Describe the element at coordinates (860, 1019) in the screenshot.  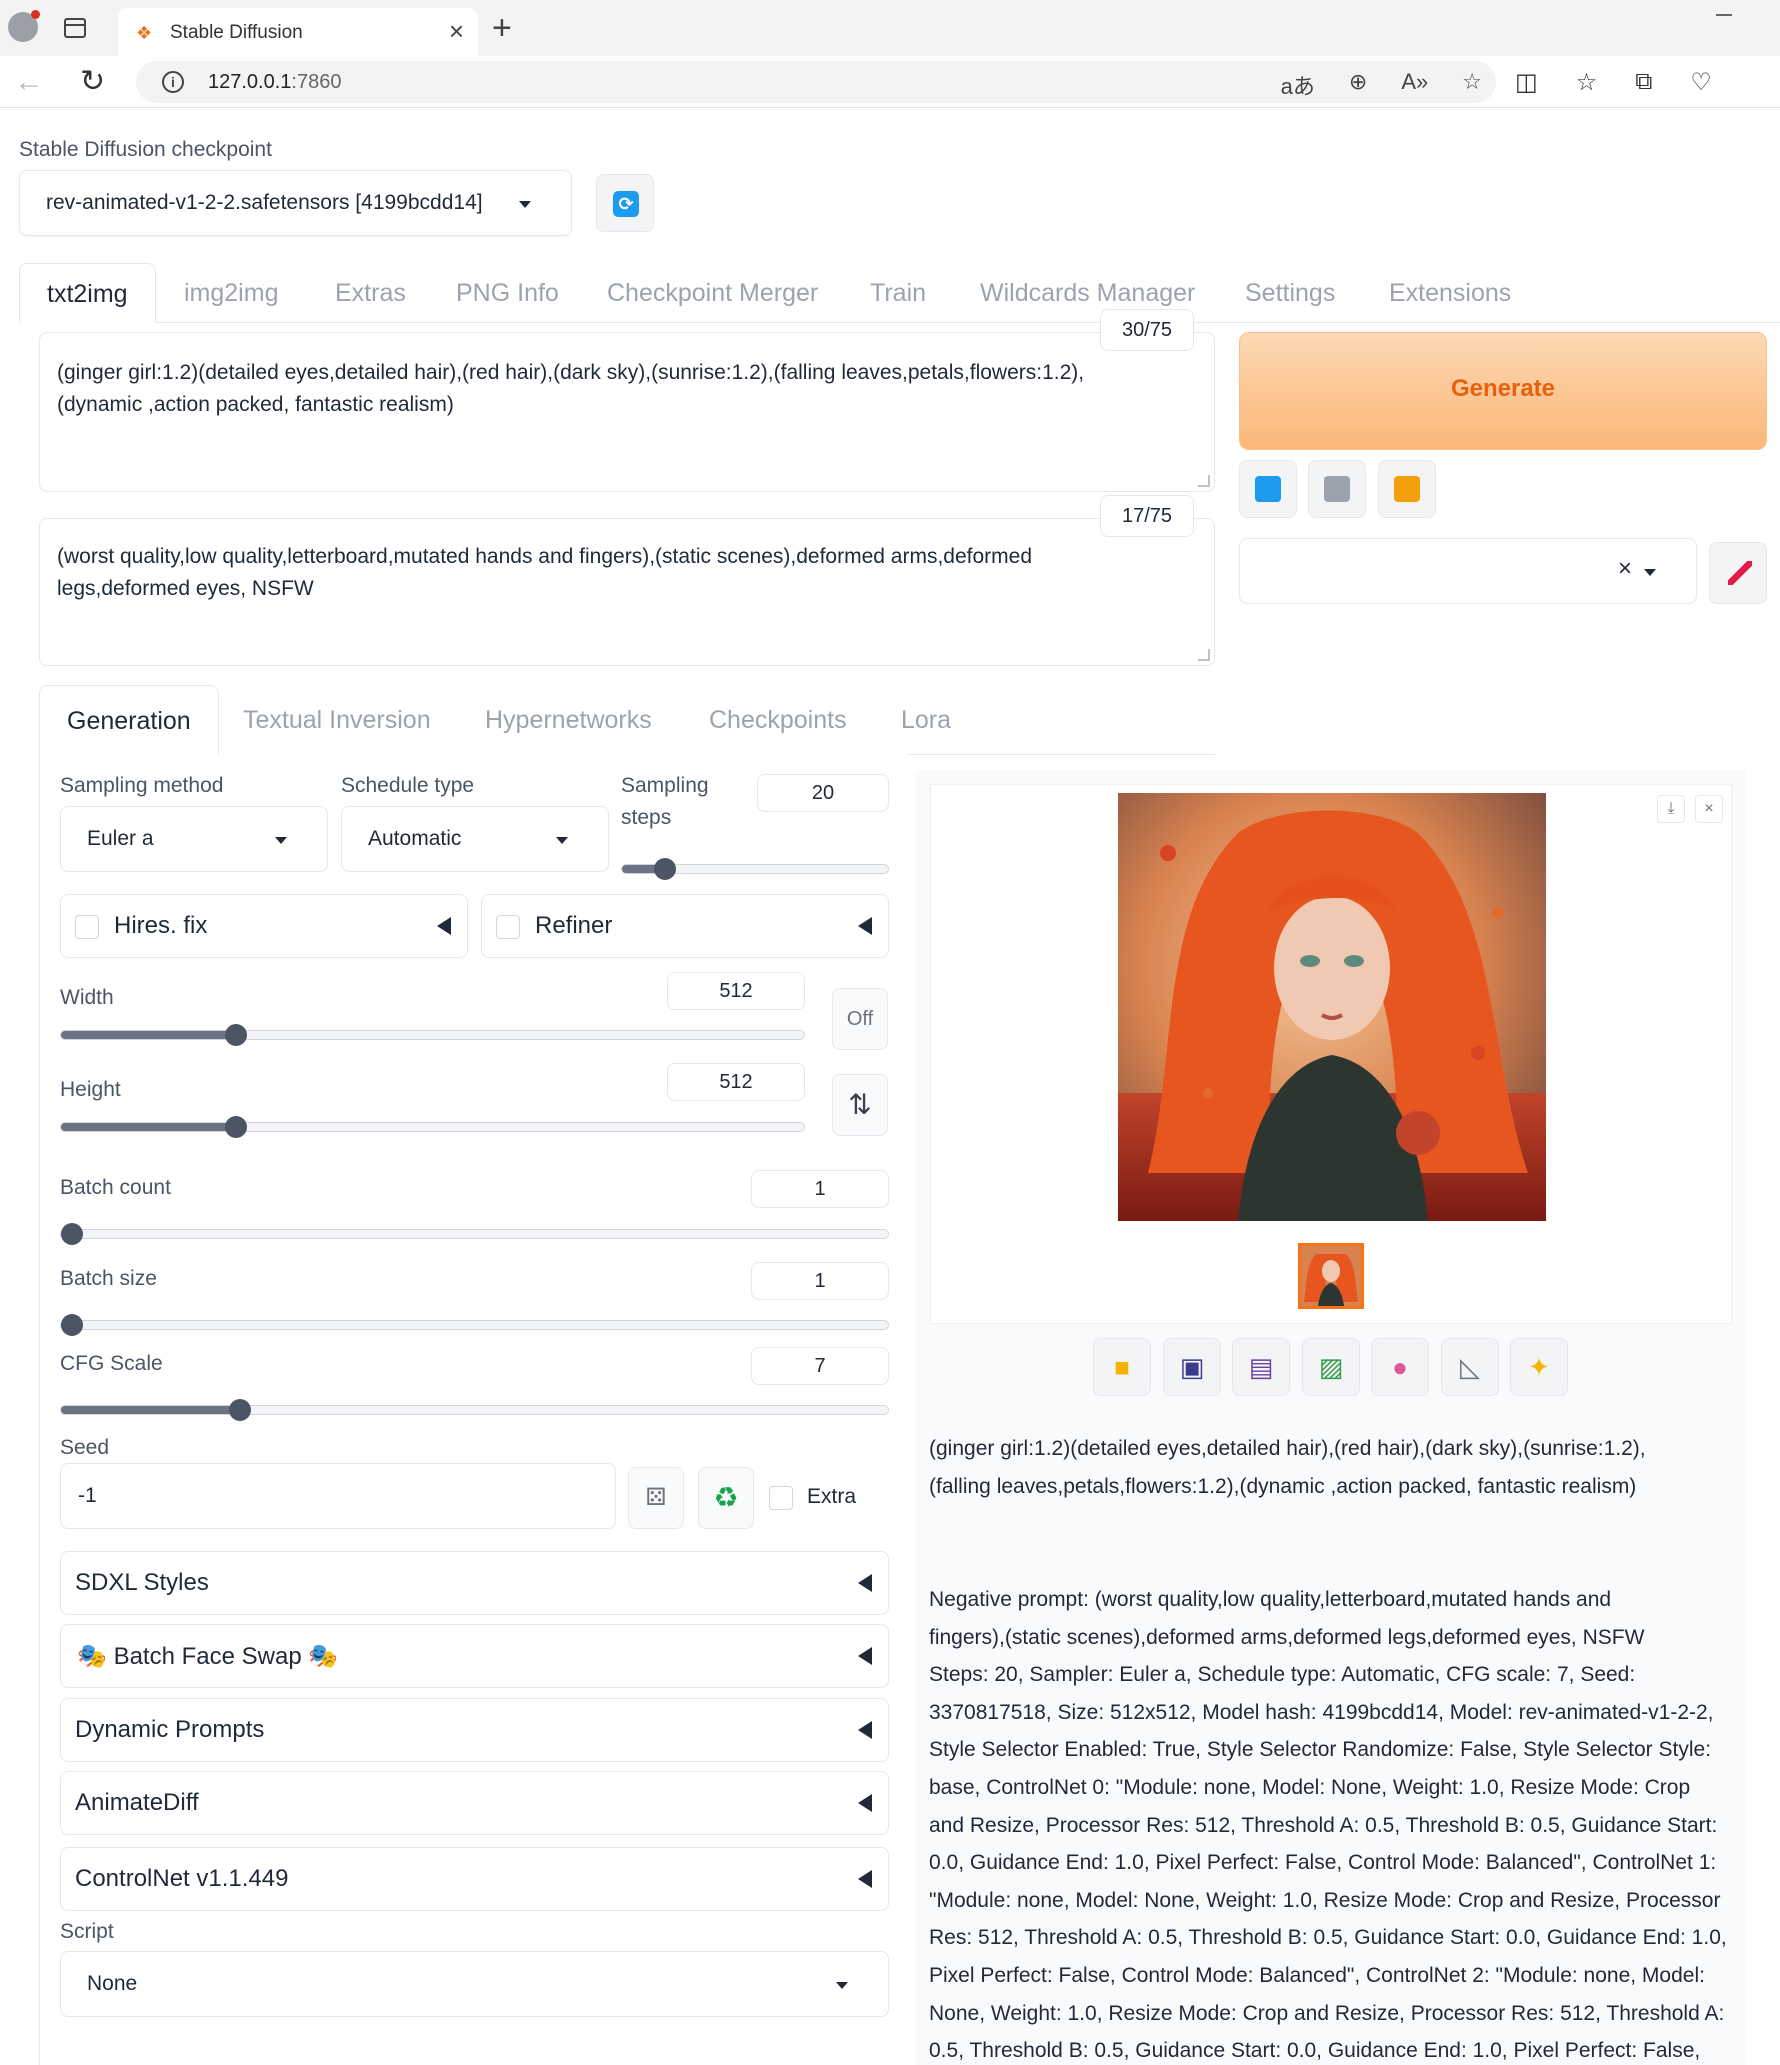
I see `aspect-lock-button: Off` at that location.